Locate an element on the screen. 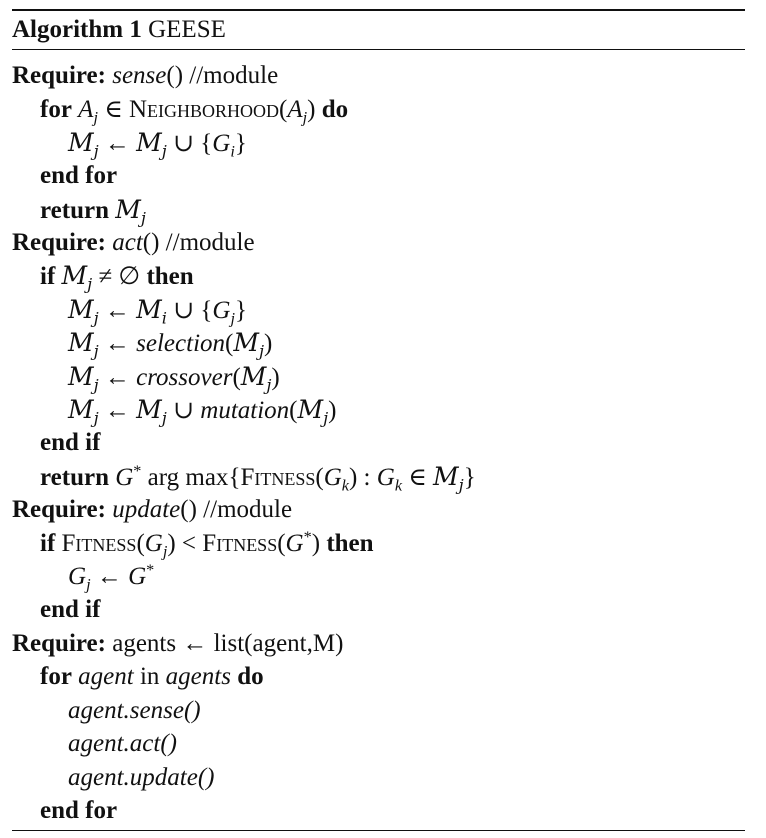 Image resolution: width=766 pixels, height=838 pixels. neighborhood-function: Neighborhood is located at coordinates (204, 109).